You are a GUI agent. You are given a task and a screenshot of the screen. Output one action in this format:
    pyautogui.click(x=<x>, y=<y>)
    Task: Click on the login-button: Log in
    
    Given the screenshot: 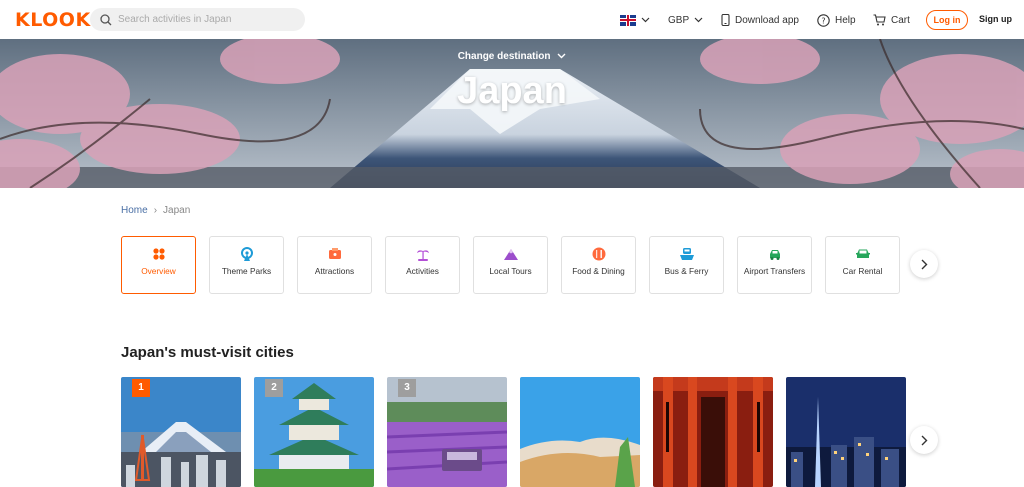 What is the action you would take?
    pyautogui.click(x=947, y=20)
    